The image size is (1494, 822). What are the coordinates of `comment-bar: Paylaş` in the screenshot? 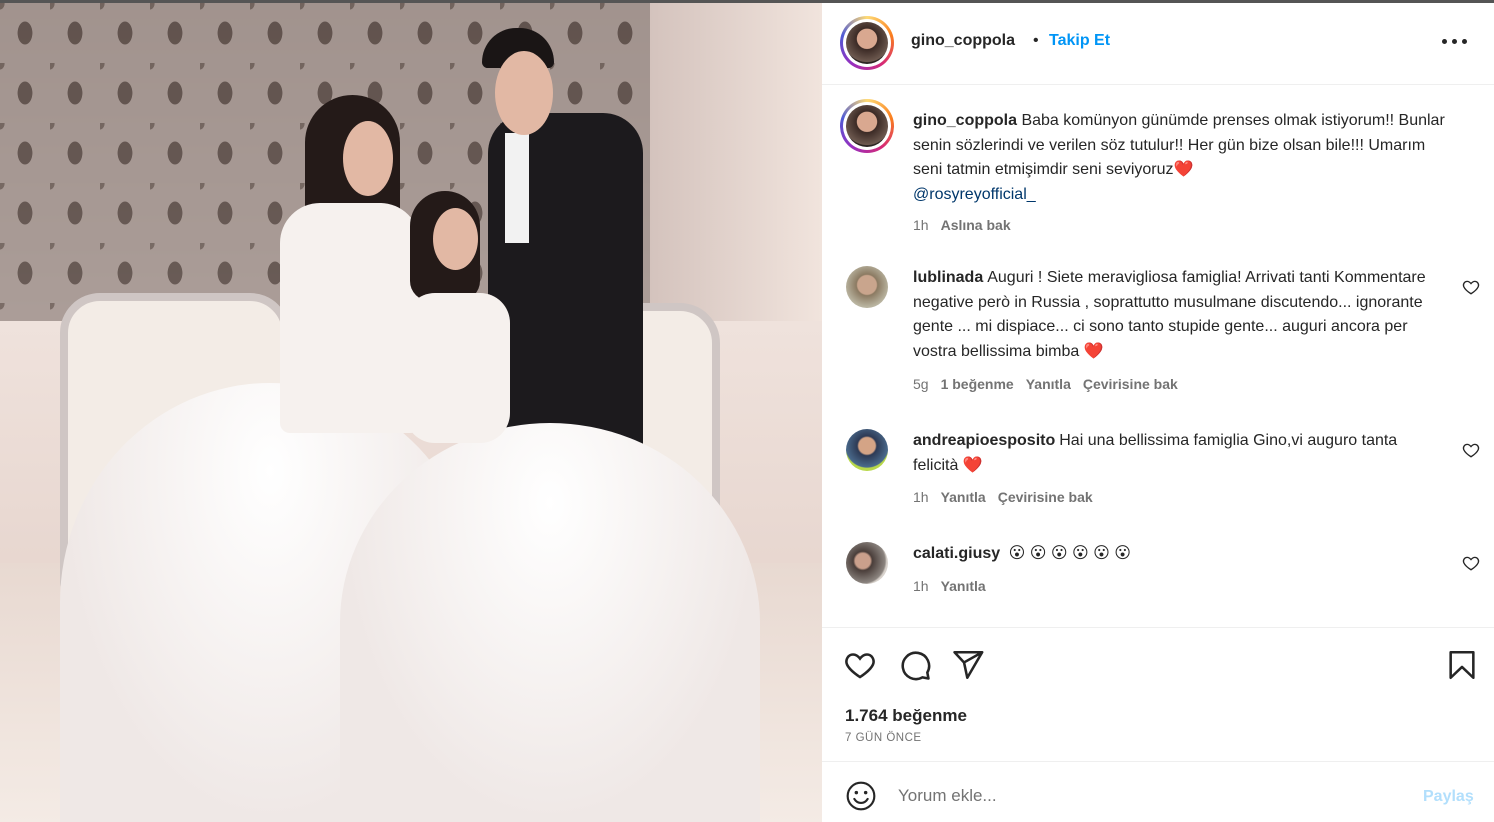 It's located at (1158, 791).